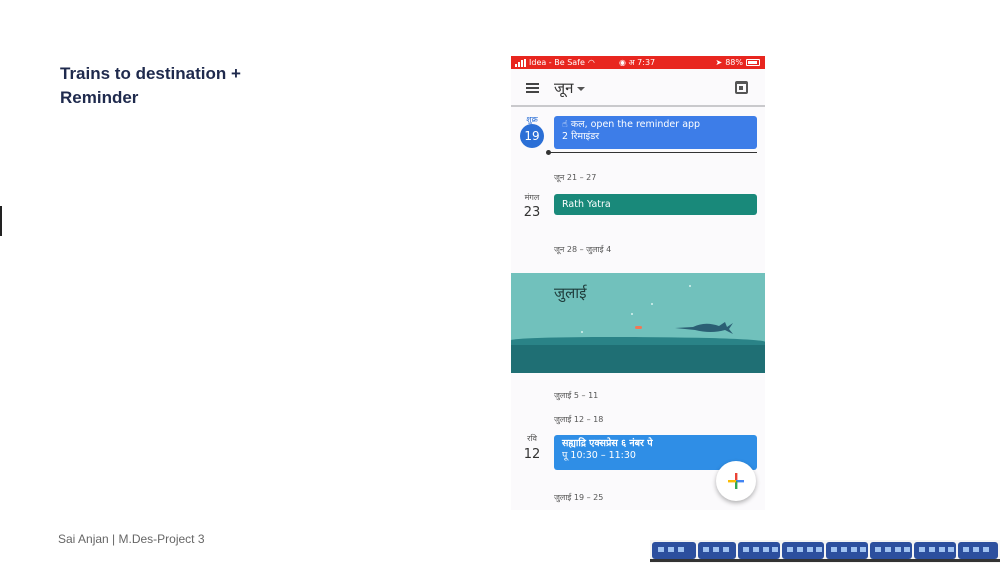  I want to click on calendar-app-bar: जून, so click(638, 88).